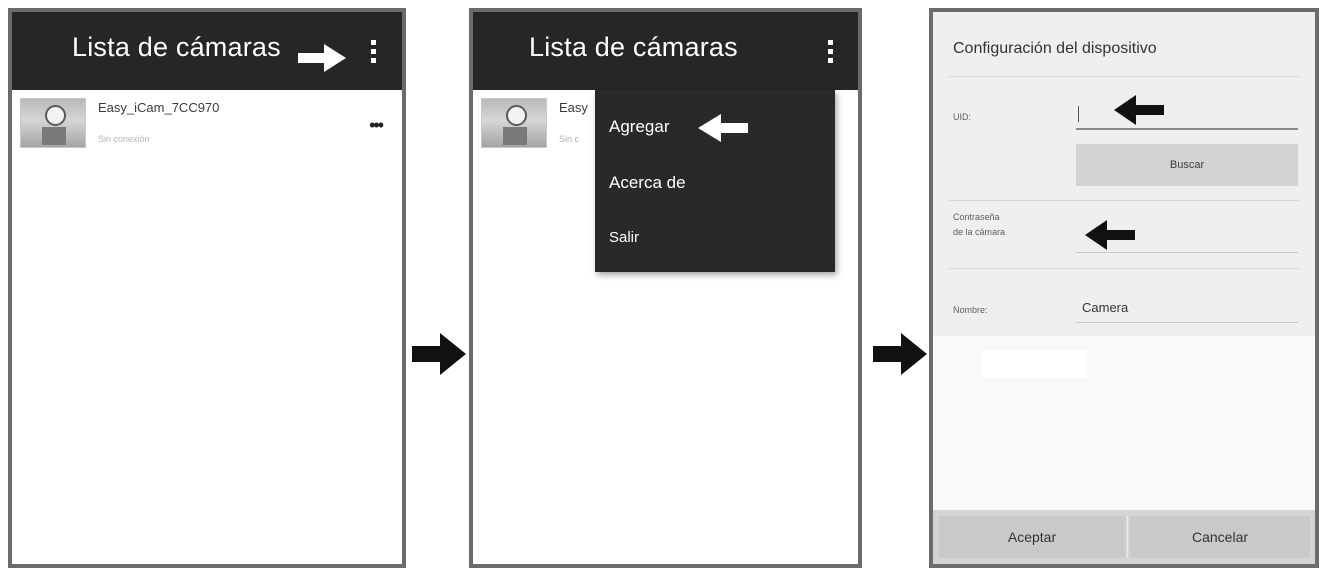 The height and width of the screenshot is (573, 1323). What do you see at coordinates (1055, 48) in the screenshot?
I see `dialog-title: Configuración del dispositivo` at bounding box center [1055, 48].